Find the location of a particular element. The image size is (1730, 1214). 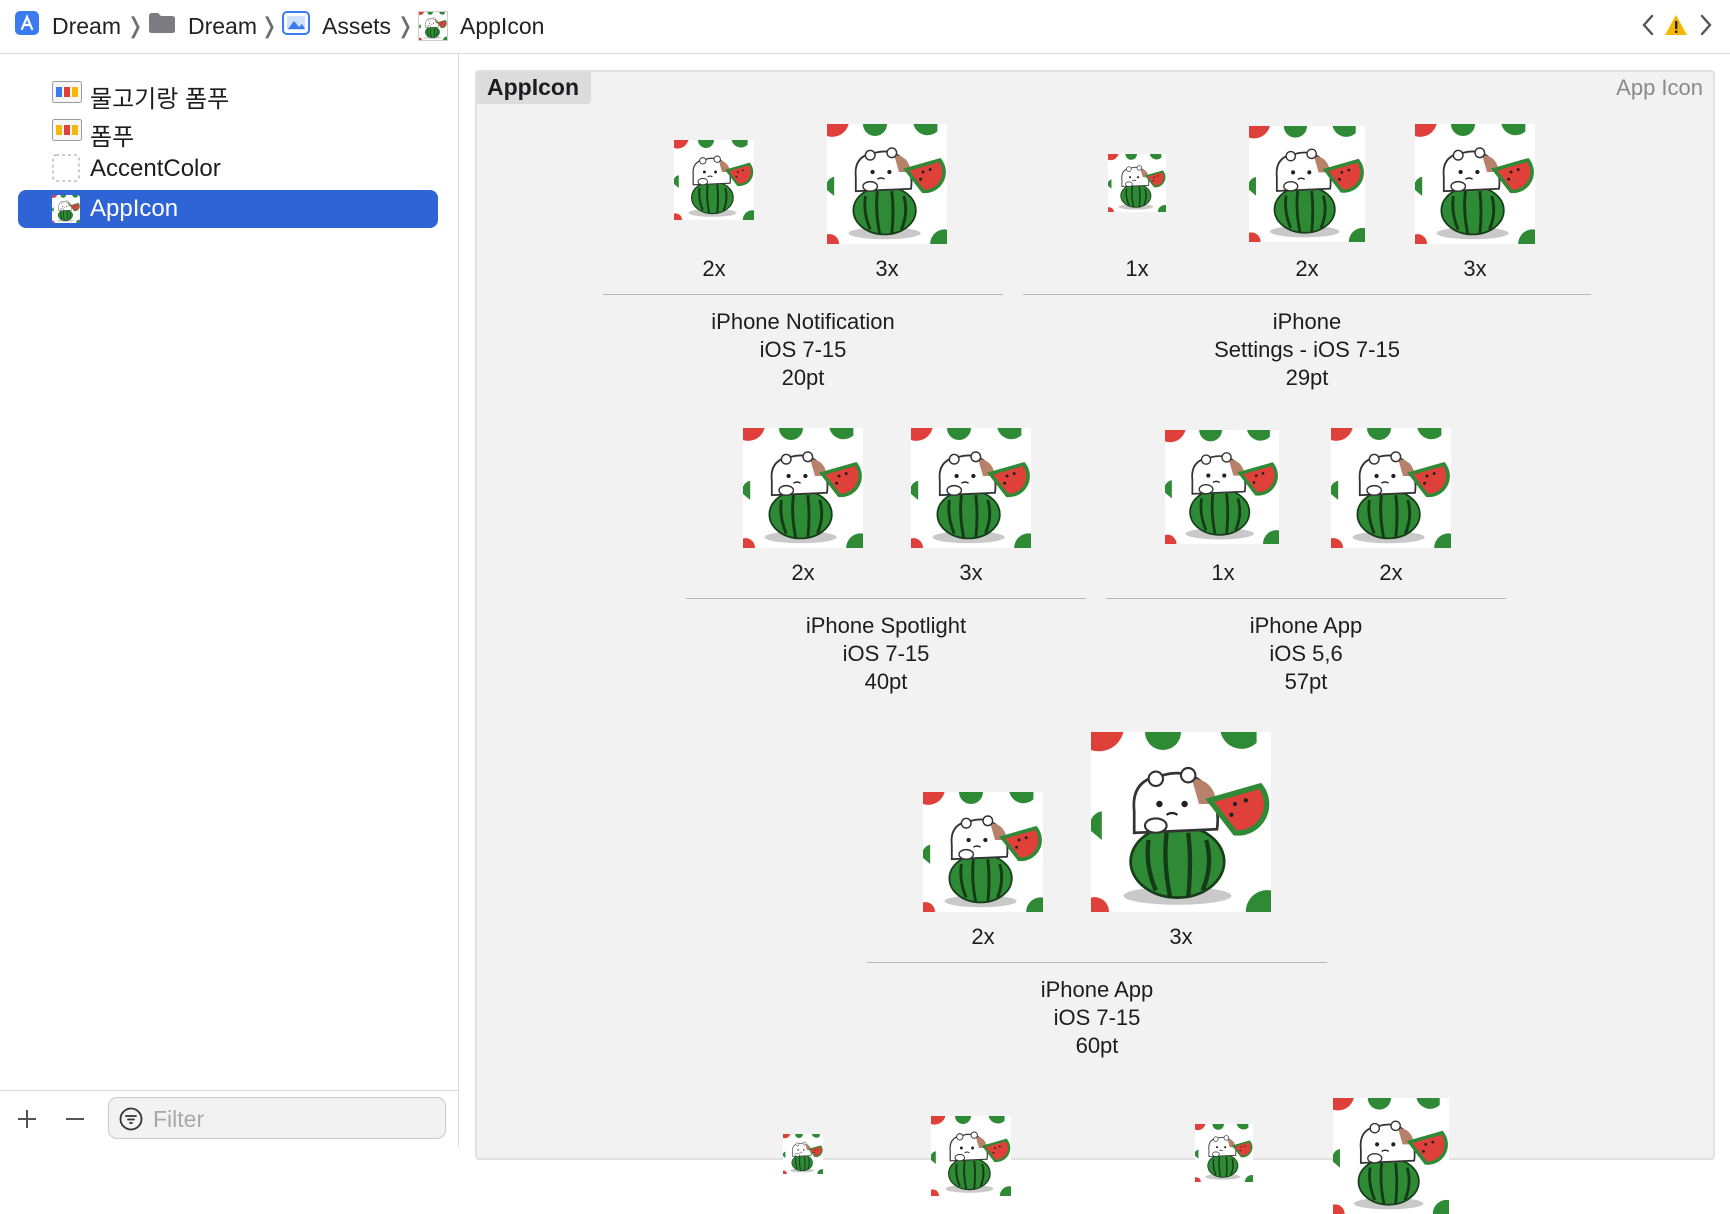

group-label-spotlight: iPhone Spotlight iOS 7-15 40pt is located at coordinates (886, 653).